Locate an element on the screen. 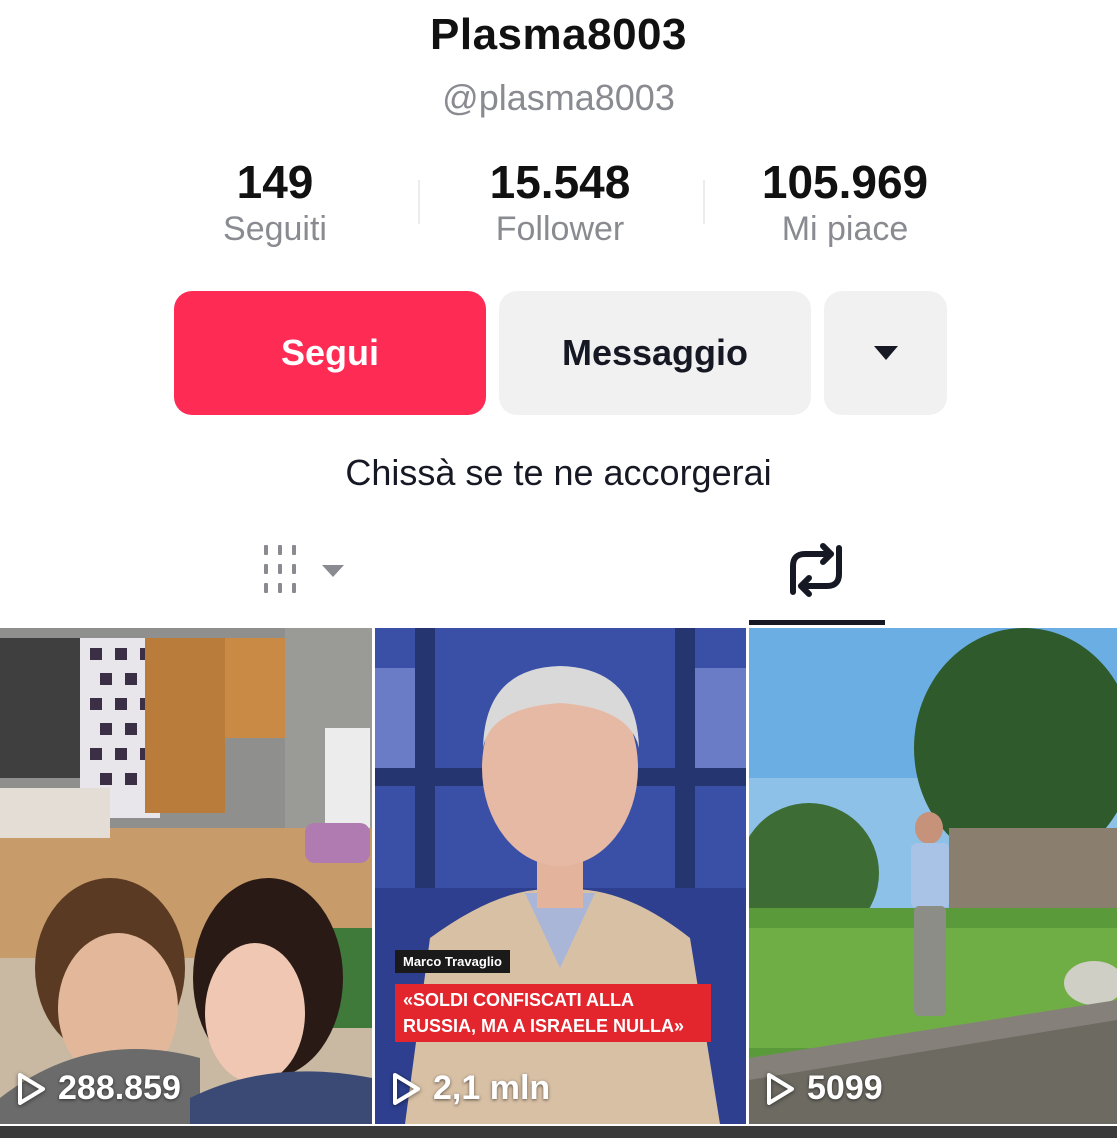 The width and height of the screenshot is (1117, 1138). stat-likes: 105.969 Mi piace is located at coordinates (845, 203).